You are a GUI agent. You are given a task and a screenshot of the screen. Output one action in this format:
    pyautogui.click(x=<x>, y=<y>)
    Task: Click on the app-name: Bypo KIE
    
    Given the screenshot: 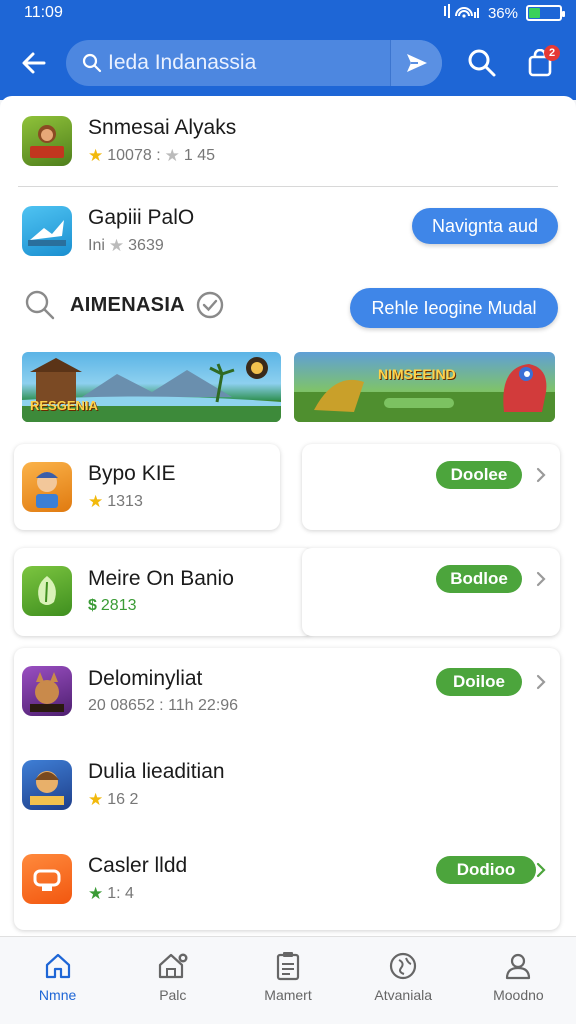 What is the action you would take?
    pyautogui.click(x=132, y=473)
    